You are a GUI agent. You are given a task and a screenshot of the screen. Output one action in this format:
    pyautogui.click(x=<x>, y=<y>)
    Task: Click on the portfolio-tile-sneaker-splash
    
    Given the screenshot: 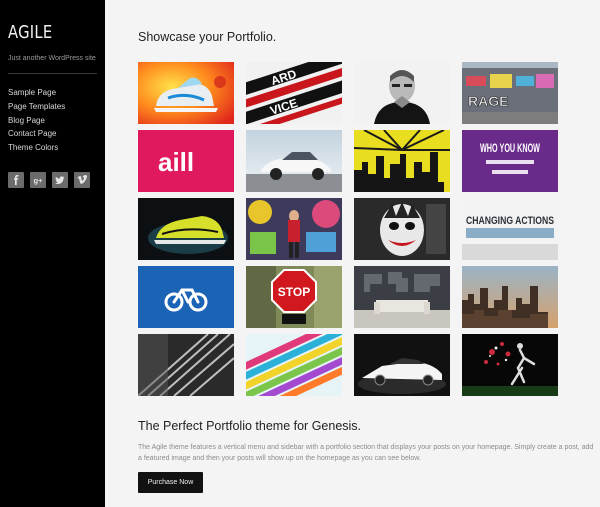 What is the action you would take?
    pyautogui.click(x=186, y=93)
    